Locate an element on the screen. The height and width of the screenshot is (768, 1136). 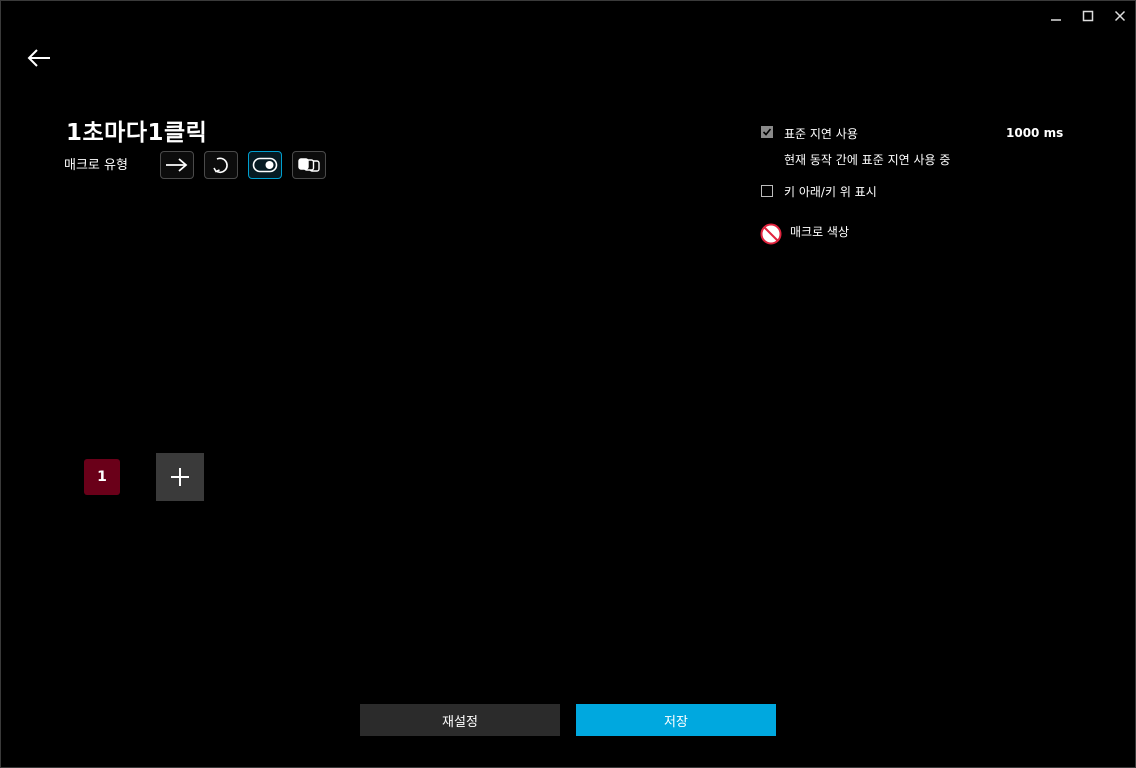
toggle-icon is located at coordinates (265, 165).